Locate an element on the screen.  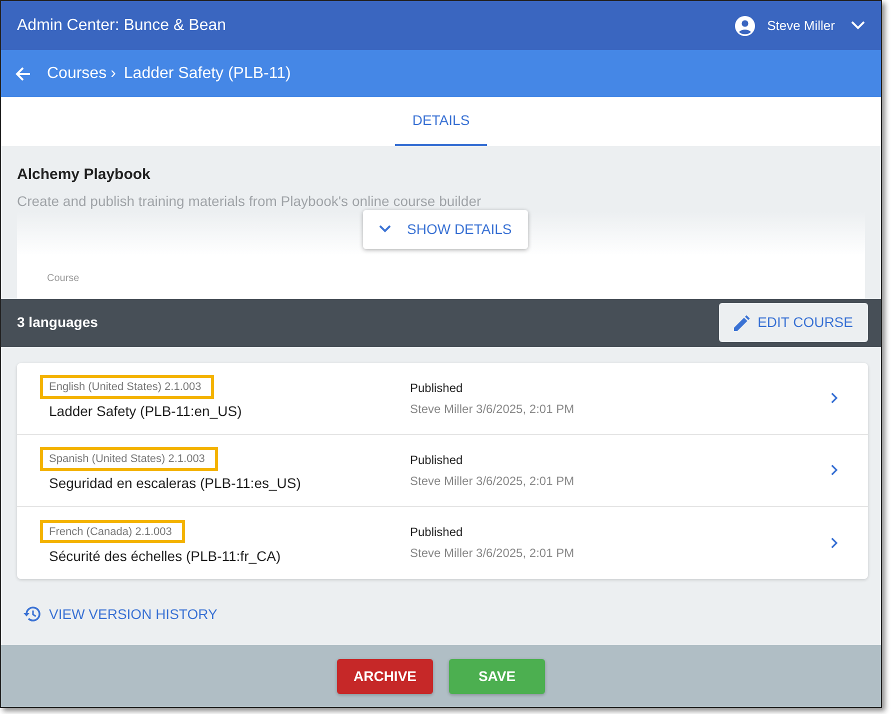
version-row: English (United States) 2.1.003 Ladder Safety (PLB-11:en_US) Published Steve Miller 3/6/2025, 2:01 PM is located at coordinates (442, 398).